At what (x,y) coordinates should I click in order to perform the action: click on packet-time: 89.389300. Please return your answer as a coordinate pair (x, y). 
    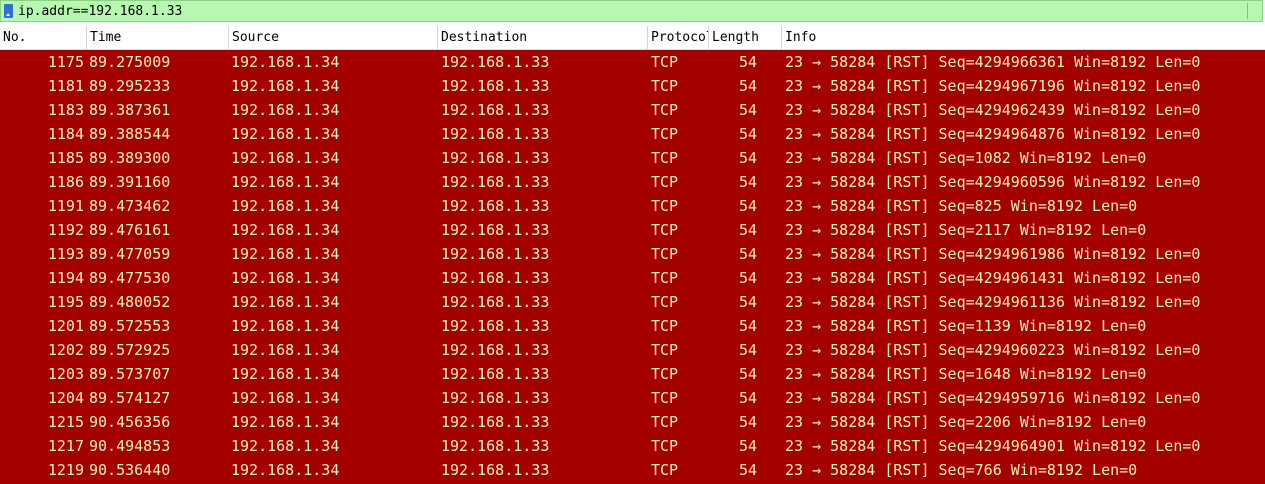
    Looking at the image, I should click on (130, 158).